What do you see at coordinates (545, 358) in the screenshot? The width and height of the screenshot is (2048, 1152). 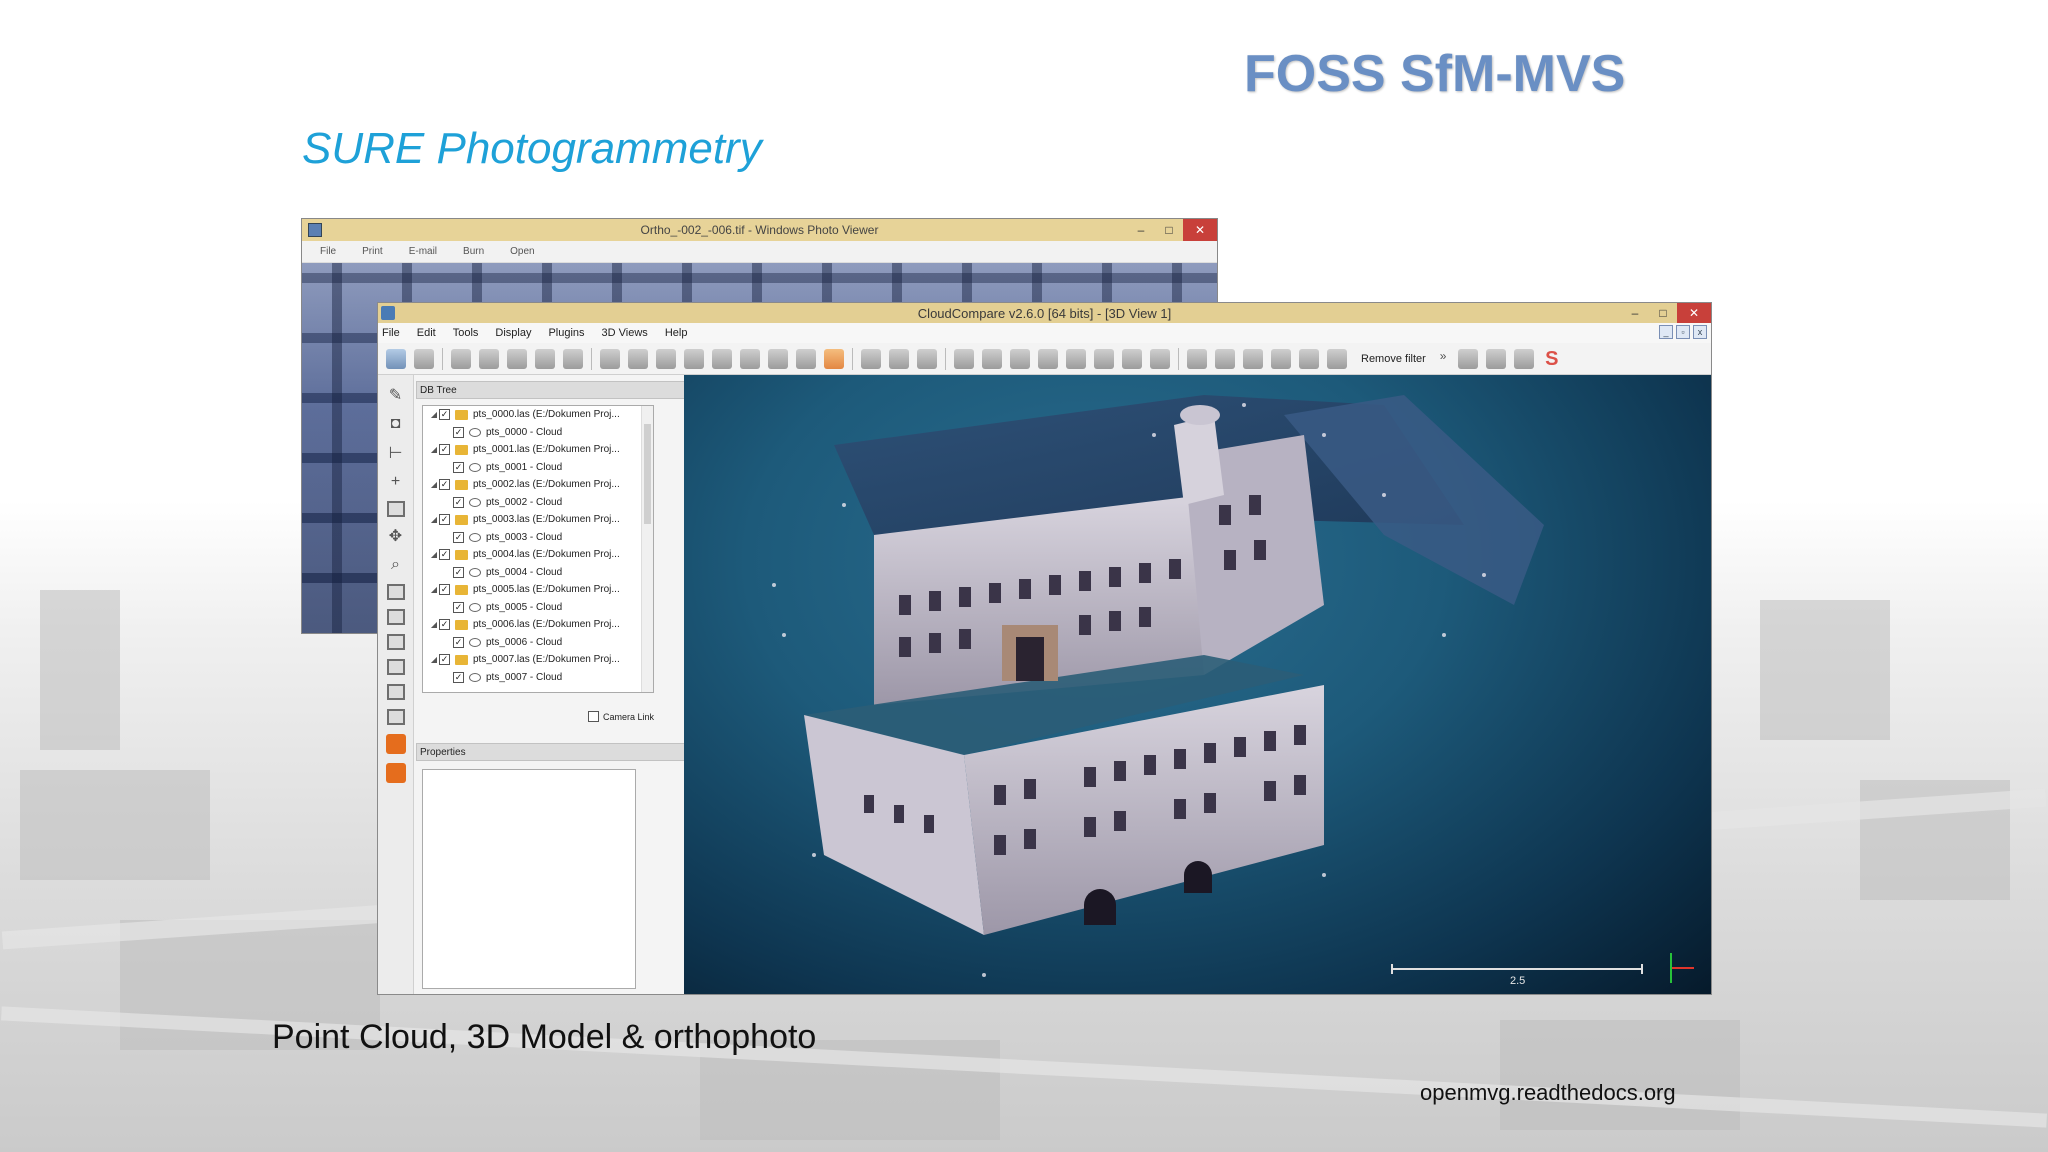 I see `align-icon` at bounding box center [545, 358].